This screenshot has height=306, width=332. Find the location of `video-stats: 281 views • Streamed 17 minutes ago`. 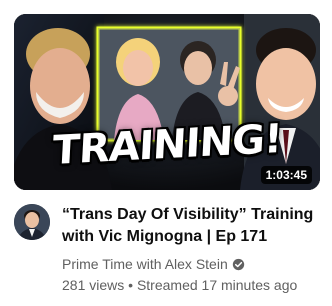

video-stats: 281 views • Streamed 17 minutes ago is located at coordinates (193, 285).